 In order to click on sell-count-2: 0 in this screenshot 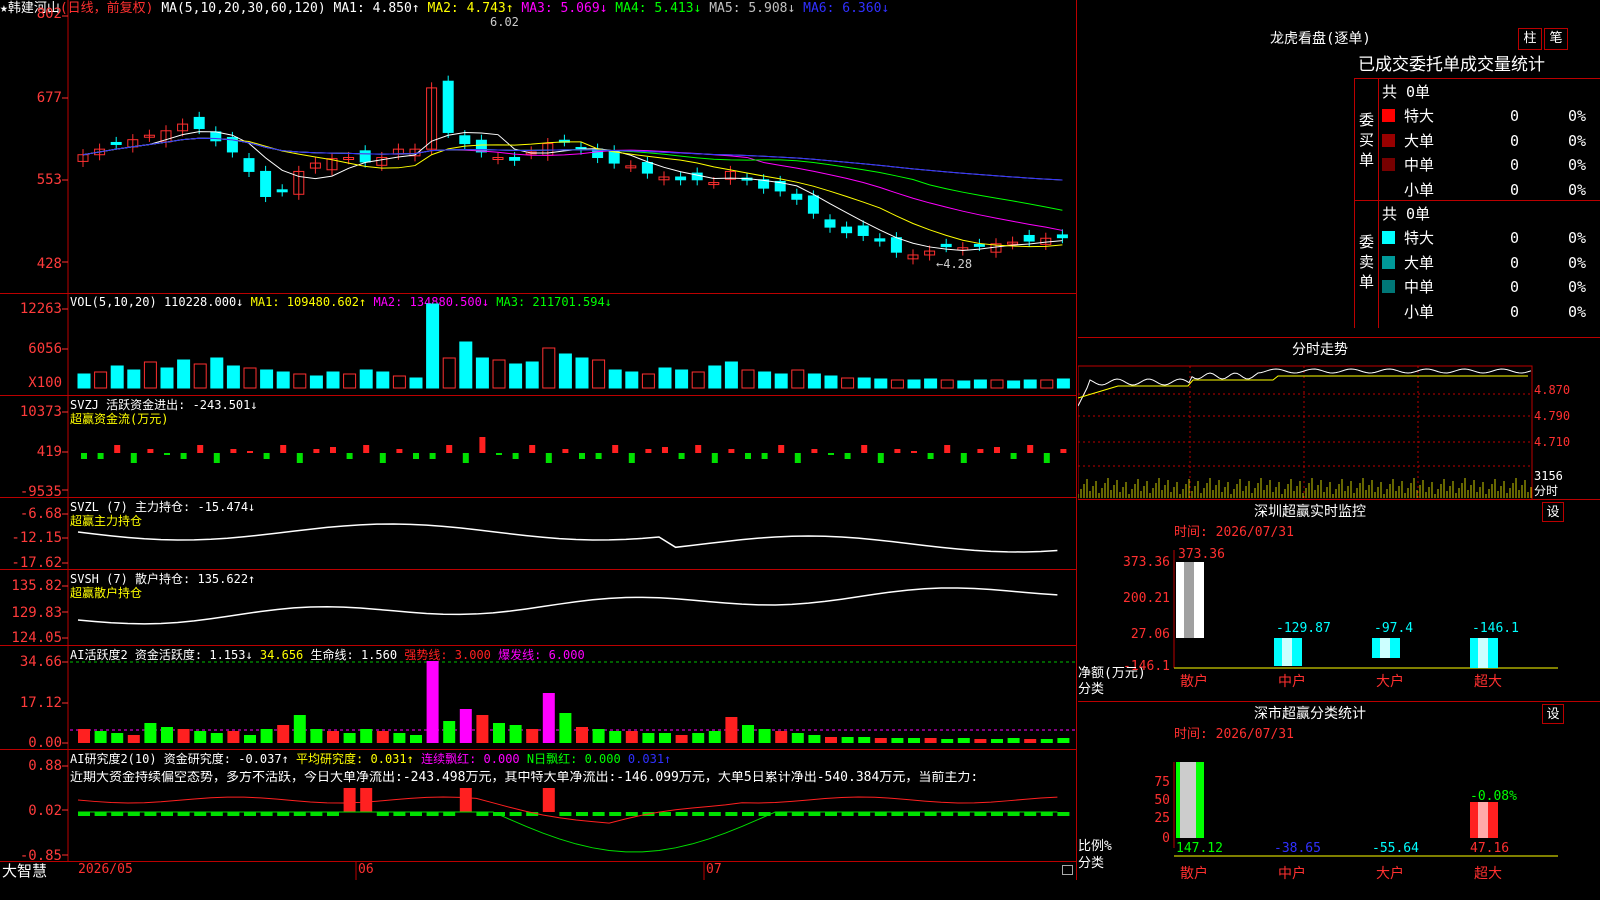, I will do `click(1515, 287)`.